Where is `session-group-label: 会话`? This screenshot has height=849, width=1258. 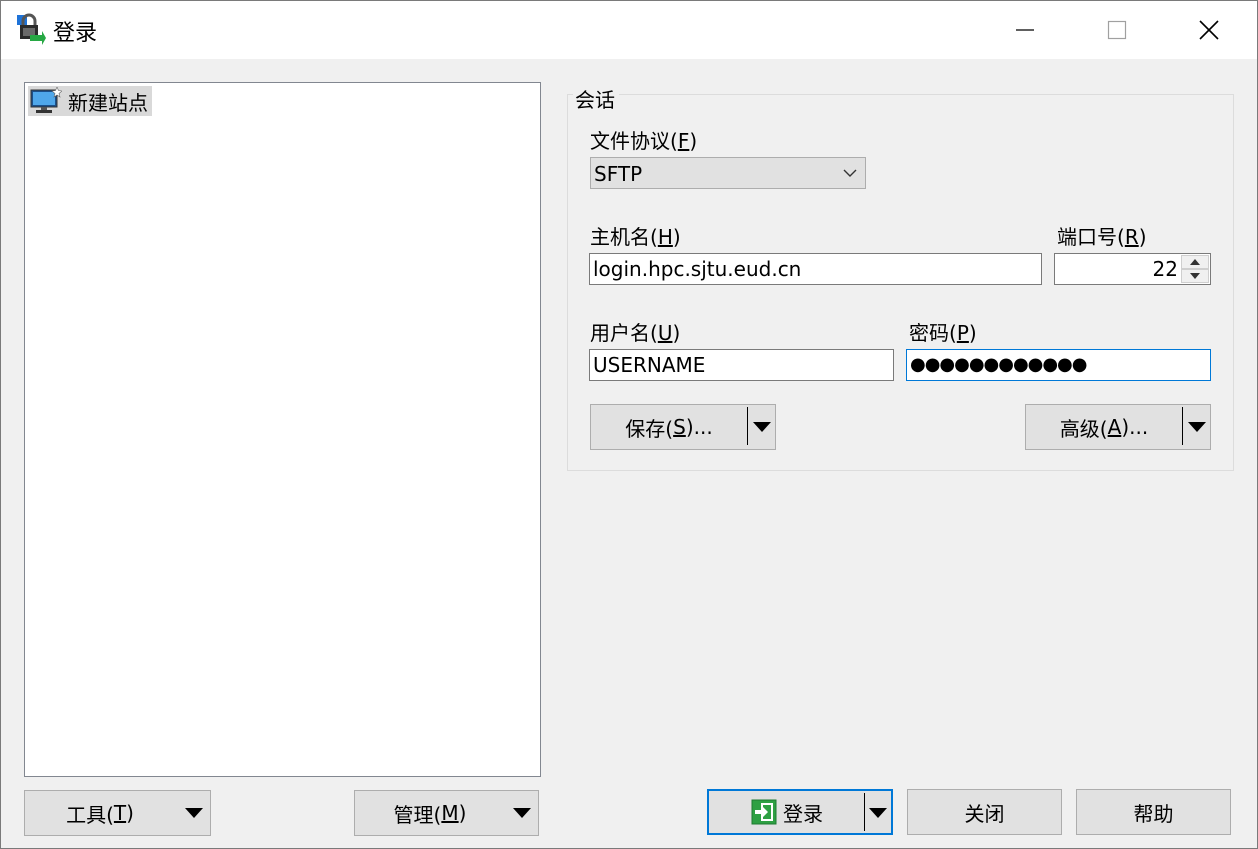 session-group-label: 会话 is located at coordinates (596, 98).